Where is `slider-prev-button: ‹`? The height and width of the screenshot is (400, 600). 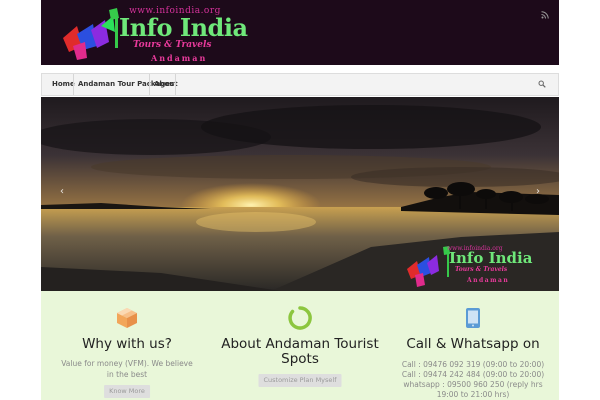 slider-prev-button: ‹ is located at coordinates (62, 192).